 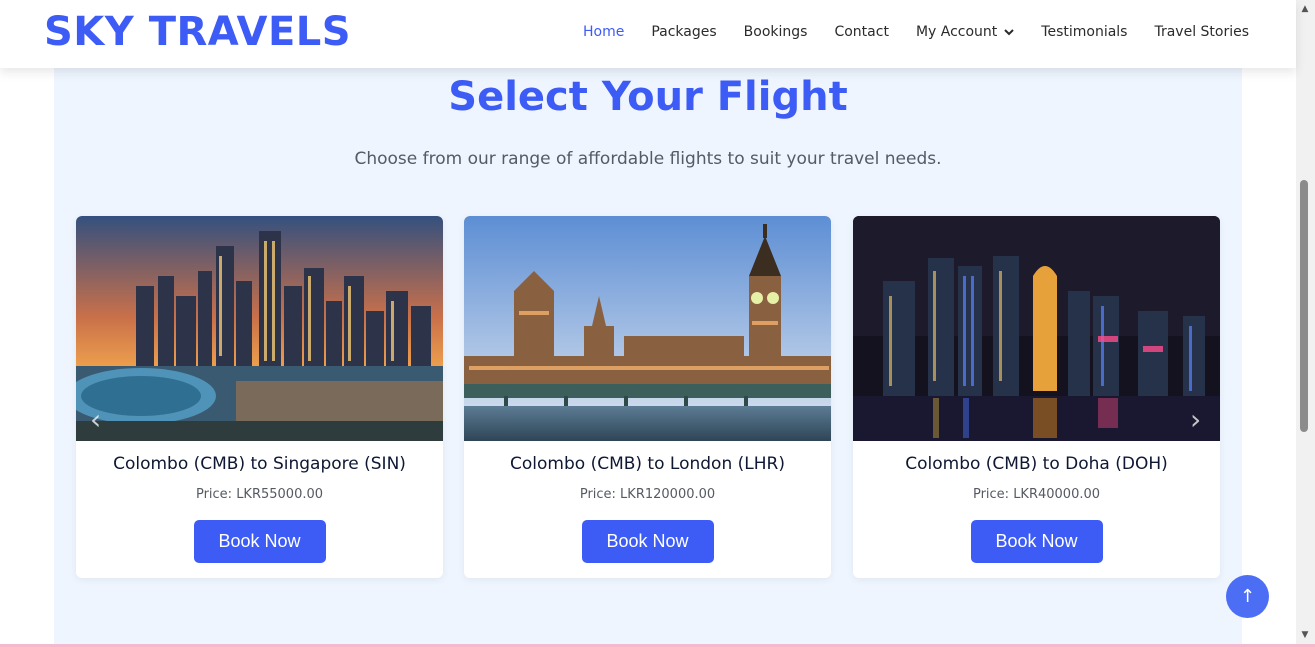 What do you see at coordinates (1200, 420) in the screenshot?
I see `carousel-next-icon: ›` at bounding box center [1200, 420].